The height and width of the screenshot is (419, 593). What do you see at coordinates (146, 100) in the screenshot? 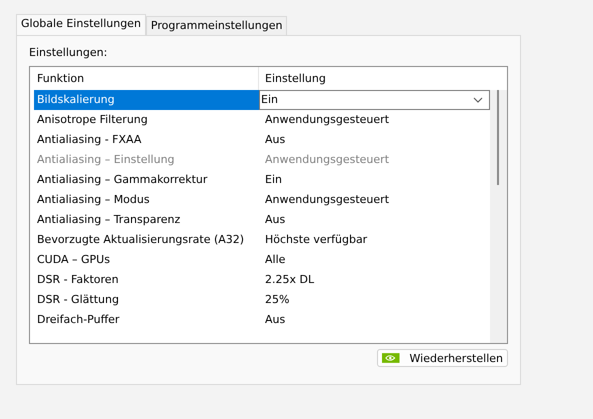
I see `setting-name: Bildskalierung` at bounding box center [146, 100].